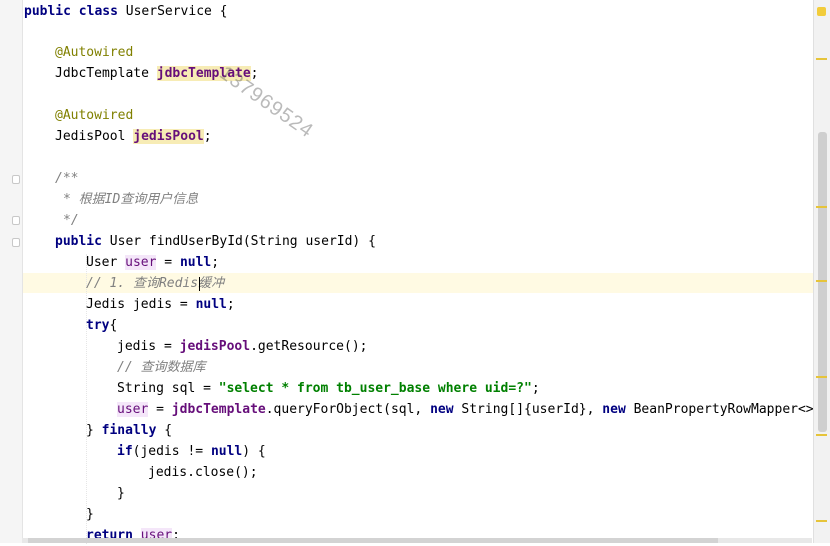  What do you see at coordinates (98, 325) in the screenshot?
I see `keyword: try` at bounding box center [98, 325].